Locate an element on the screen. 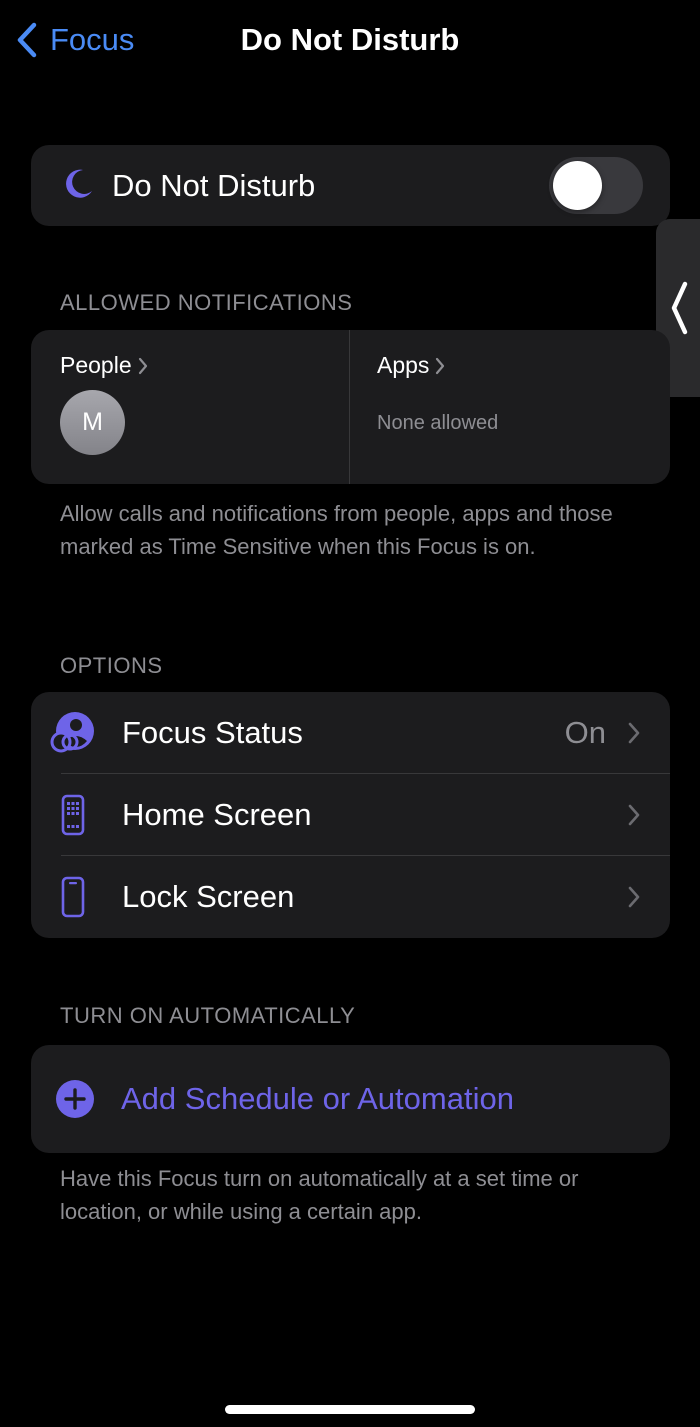 Image resolution: width=700 pixels, height=1427 pixels. options-header: OPTIONS is located at coordinates (111, 665).